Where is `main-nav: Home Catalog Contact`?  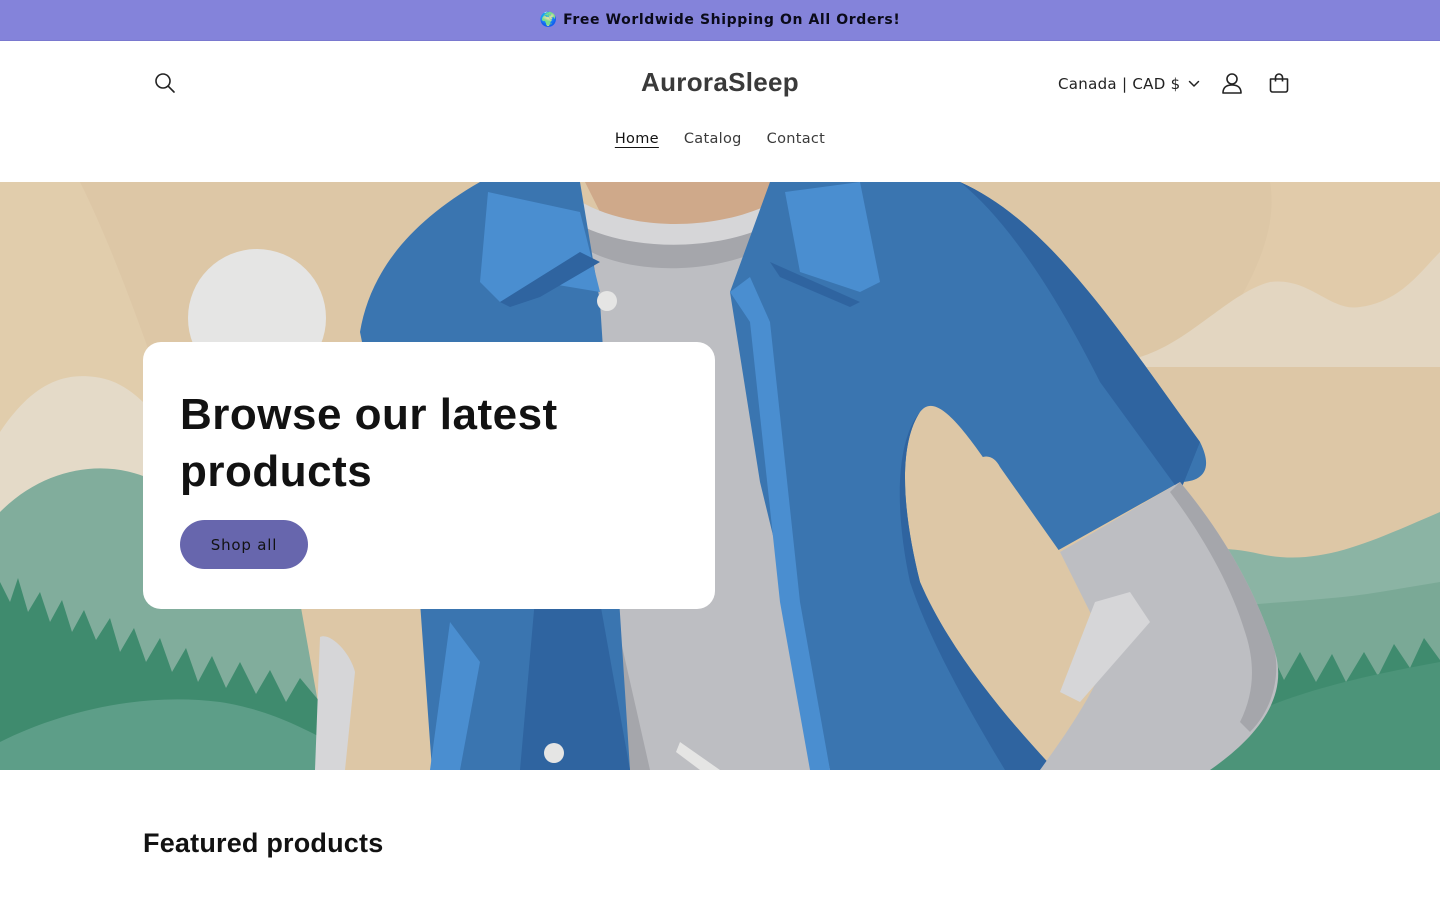
main-nav: Home Catalog Contact is located at coordinates (720, 139).